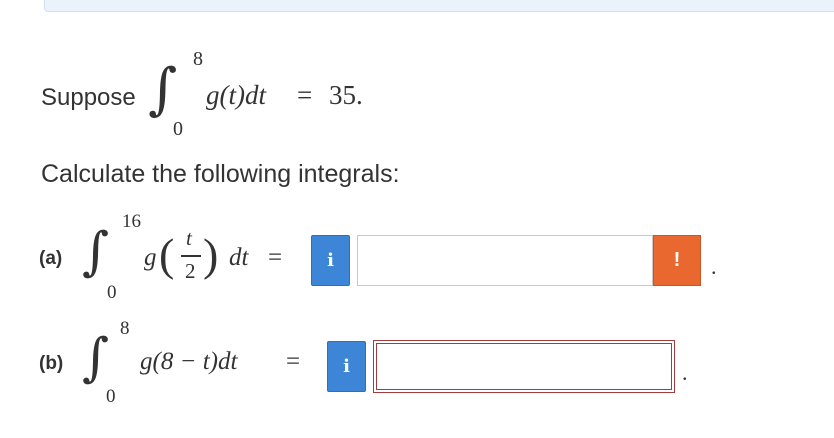 This screenshot has width=834, height=438. What do you see at coordinates (167, 254) in the screenshot?
I see `left-paren: (` at bounding box center [167, 254].